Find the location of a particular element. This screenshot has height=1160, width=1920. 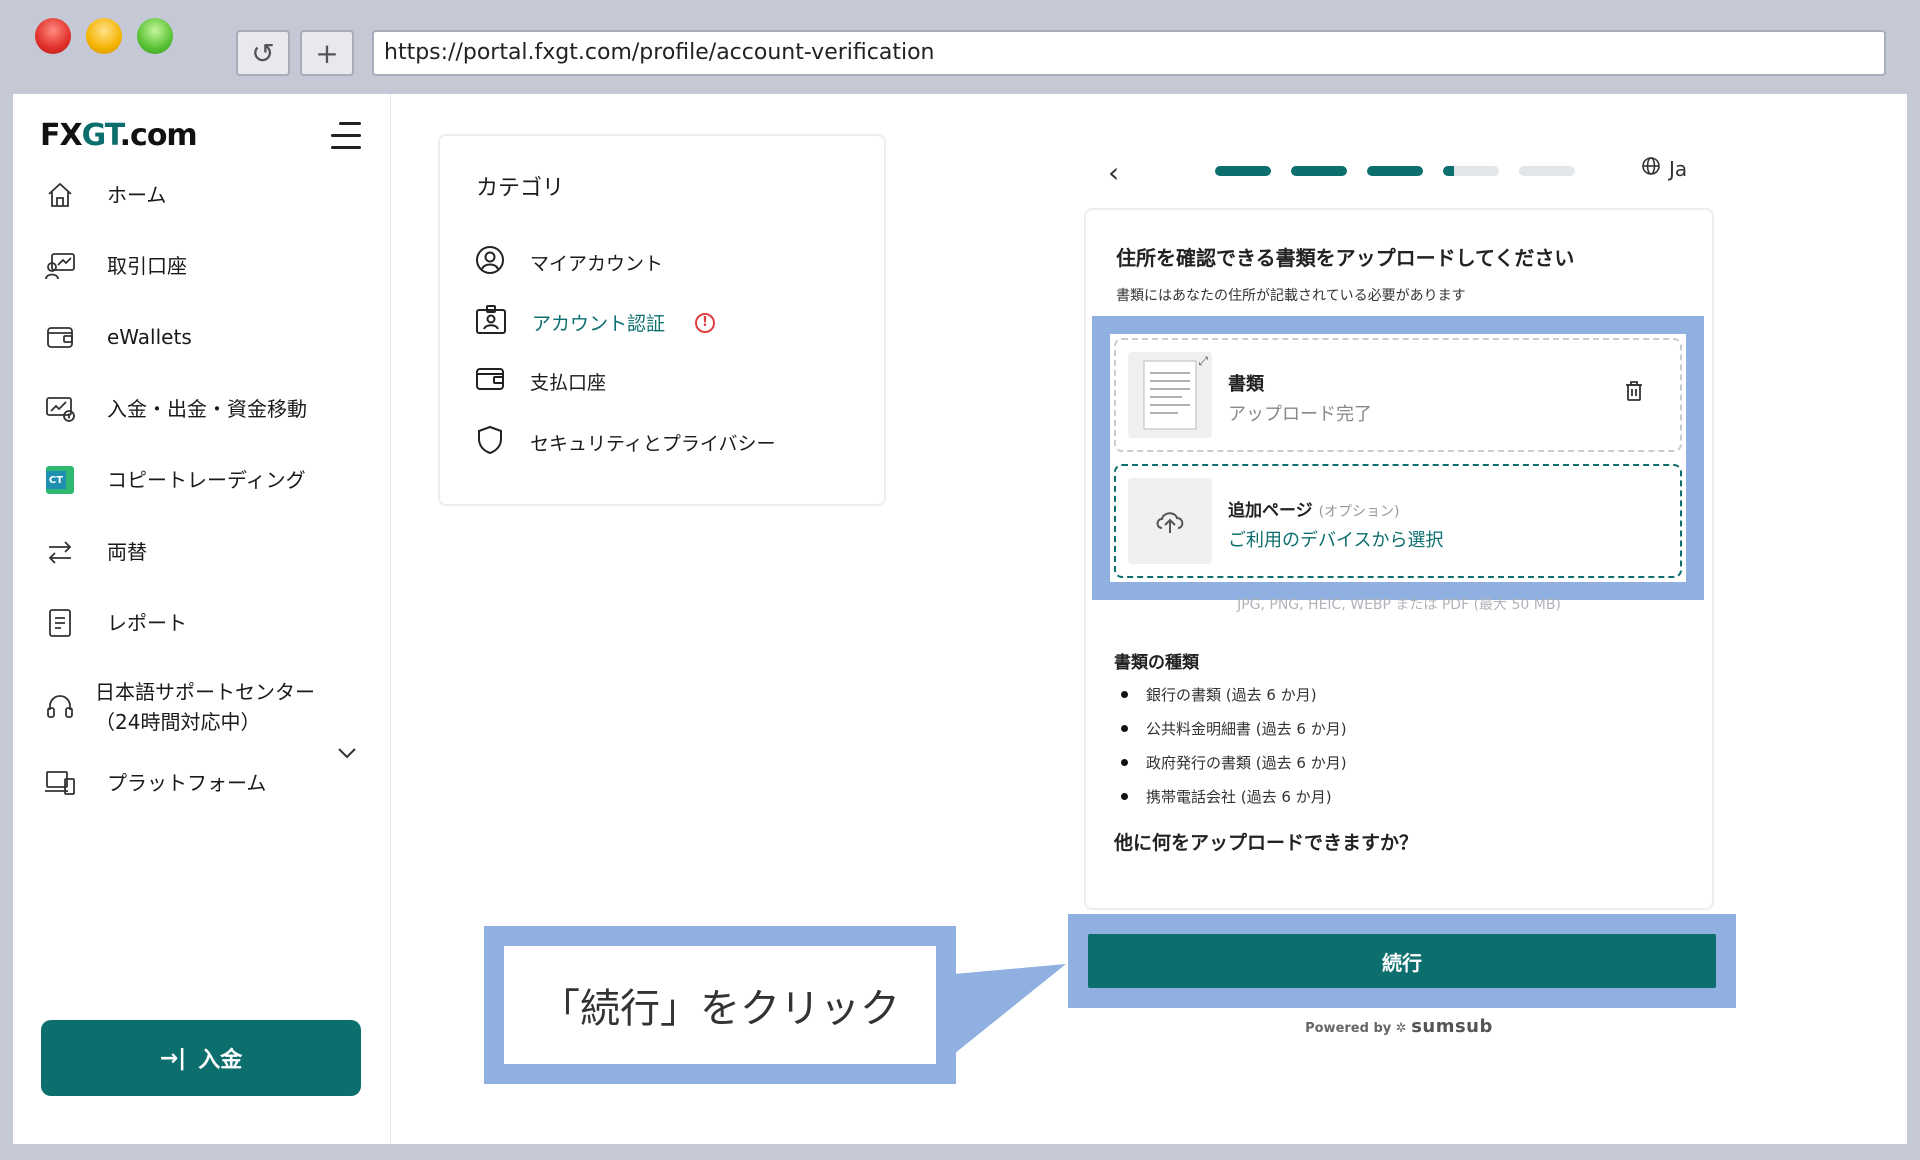

additional-page-label: 追加ページ (オプション) is located at coordinates (1314, 511).